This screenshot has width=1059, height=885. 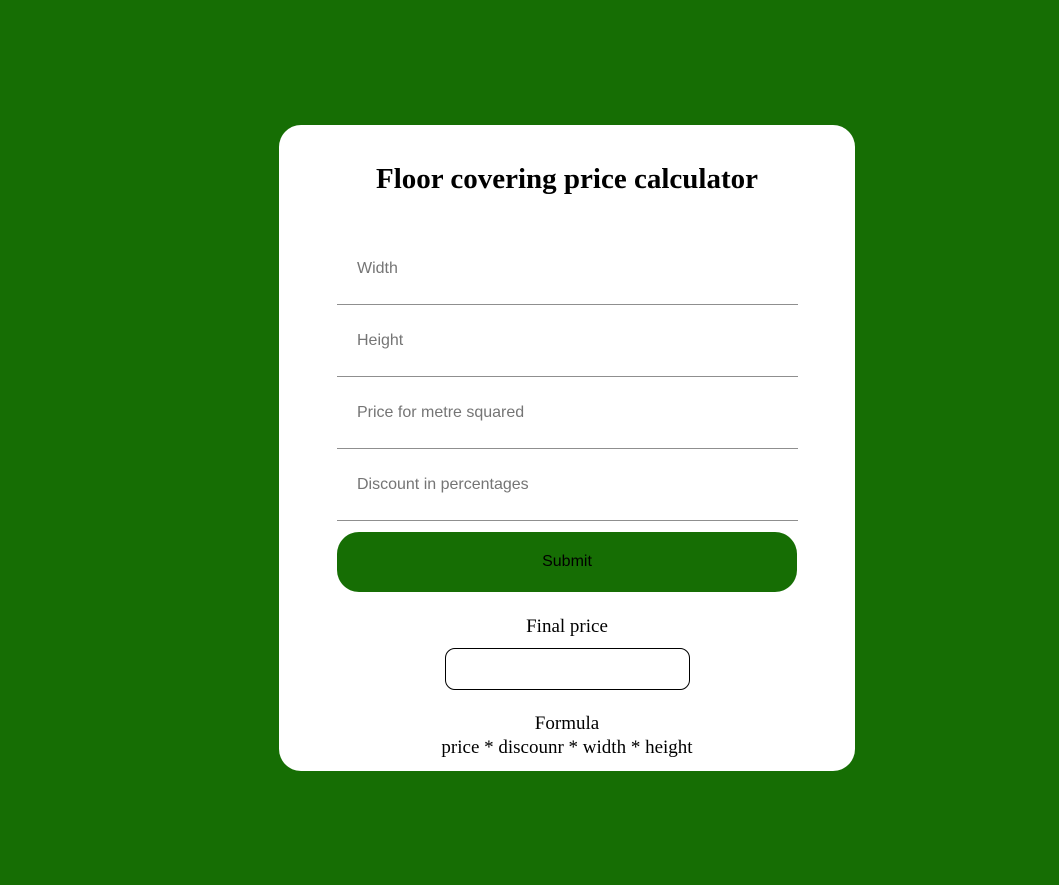 I want to click on formula-text: price * discounr * width * height, so click(x=567, y=747).